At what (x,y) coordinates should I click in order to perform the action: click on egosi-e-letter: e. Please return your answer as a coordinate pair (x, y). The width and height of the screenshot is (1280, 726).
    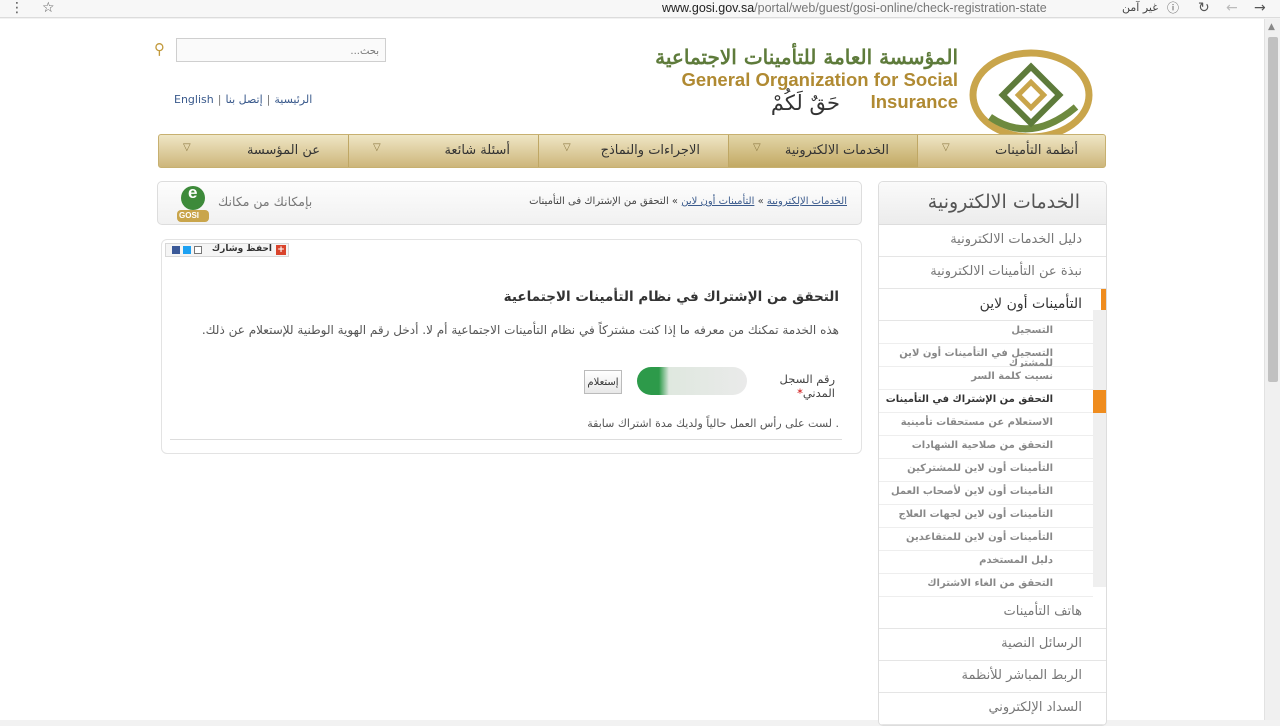
    Looking at the image, I should click on (193, 192).